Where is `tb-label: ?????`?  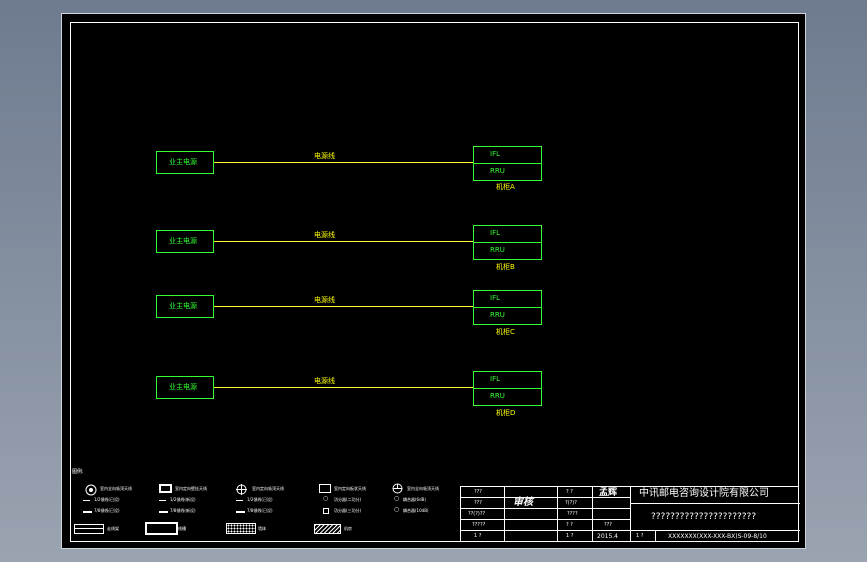
tb-label: ????? is located at coordinates (479, 525).